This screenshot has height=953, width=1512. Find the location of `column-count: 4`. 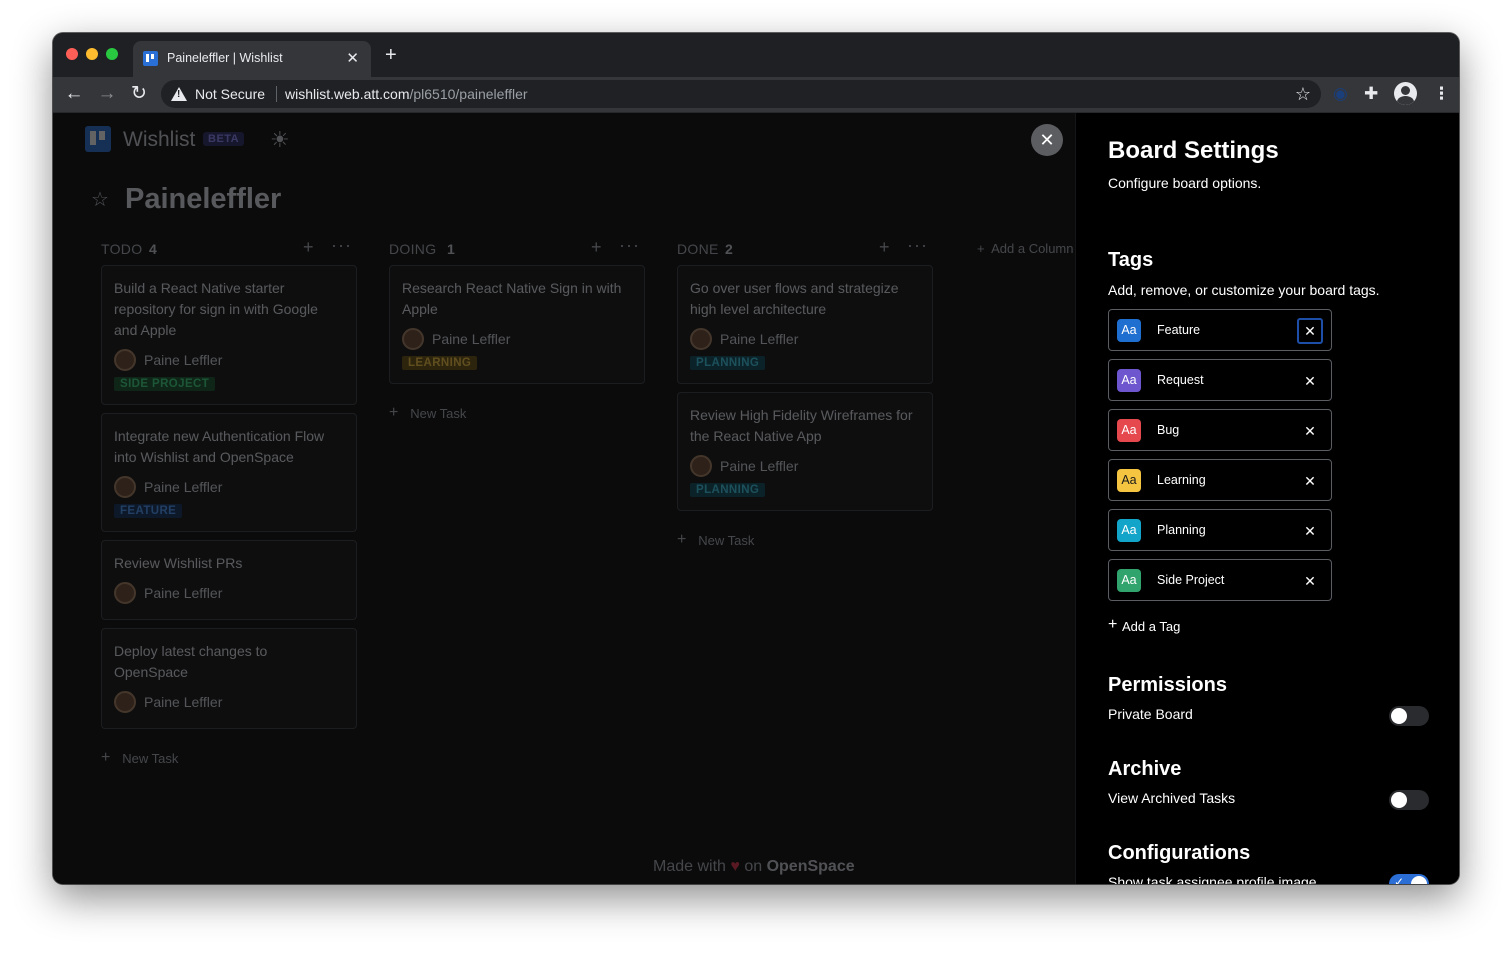

column-count: 4 is located at coordinates (153, 249).